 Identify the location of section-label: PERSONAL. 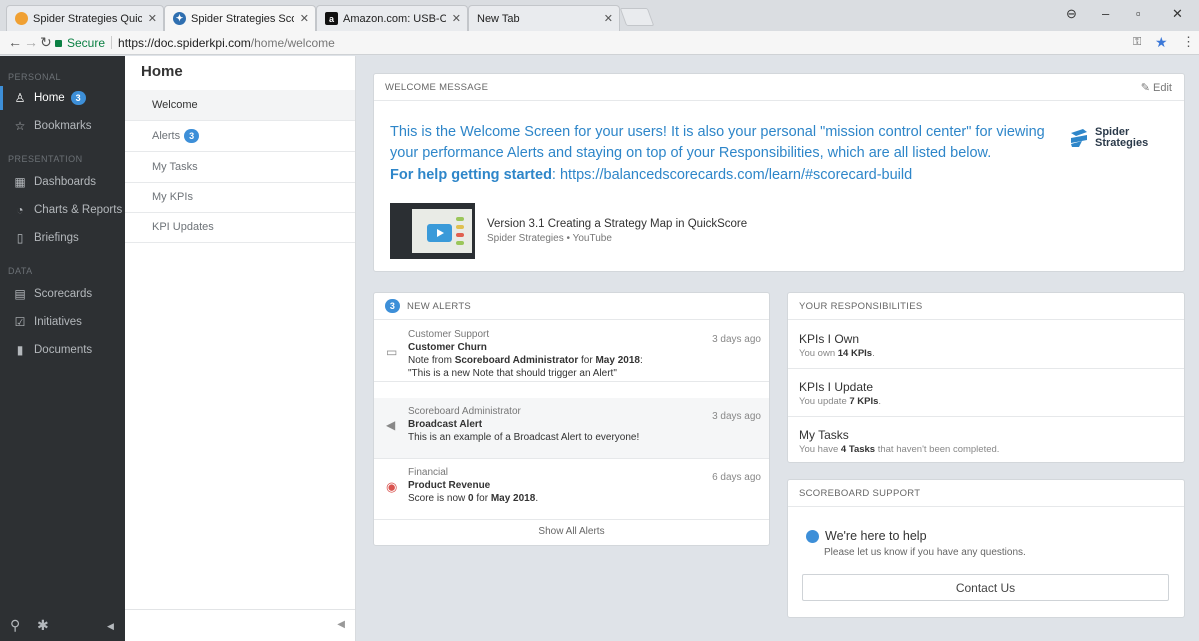
(35, 77).